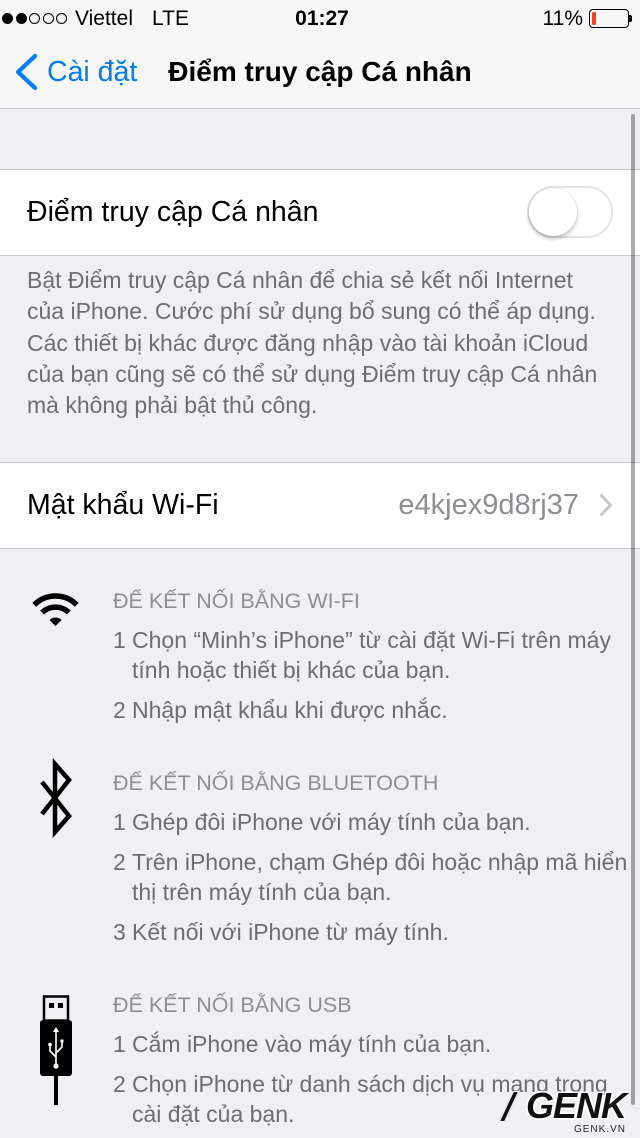 This screenshot has width=640, height=1138. Describe the element at coordinates (56, 1050) in the screenshot. I see `usb-icon` at that location.